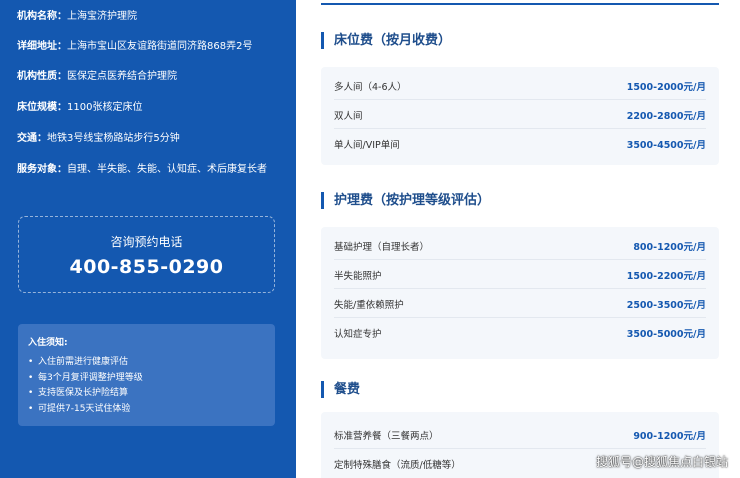 The width and height of the screenshot is (740, 478). What do you see at coordinates (85, 394) in the screenshot?
I see `notice-item: 支持医保及长护险结算` at bounding box center [85, 394].